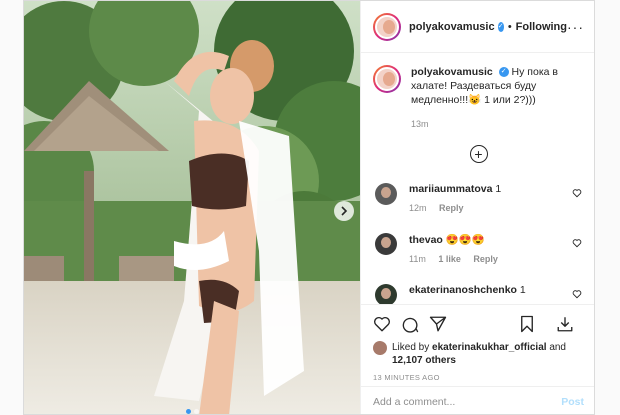 The image size is (620, 415). Describe the element at coordinates (478, 377) in the screenshot. I see `post-timestamp: 13 MINUTES AGO` at that location.